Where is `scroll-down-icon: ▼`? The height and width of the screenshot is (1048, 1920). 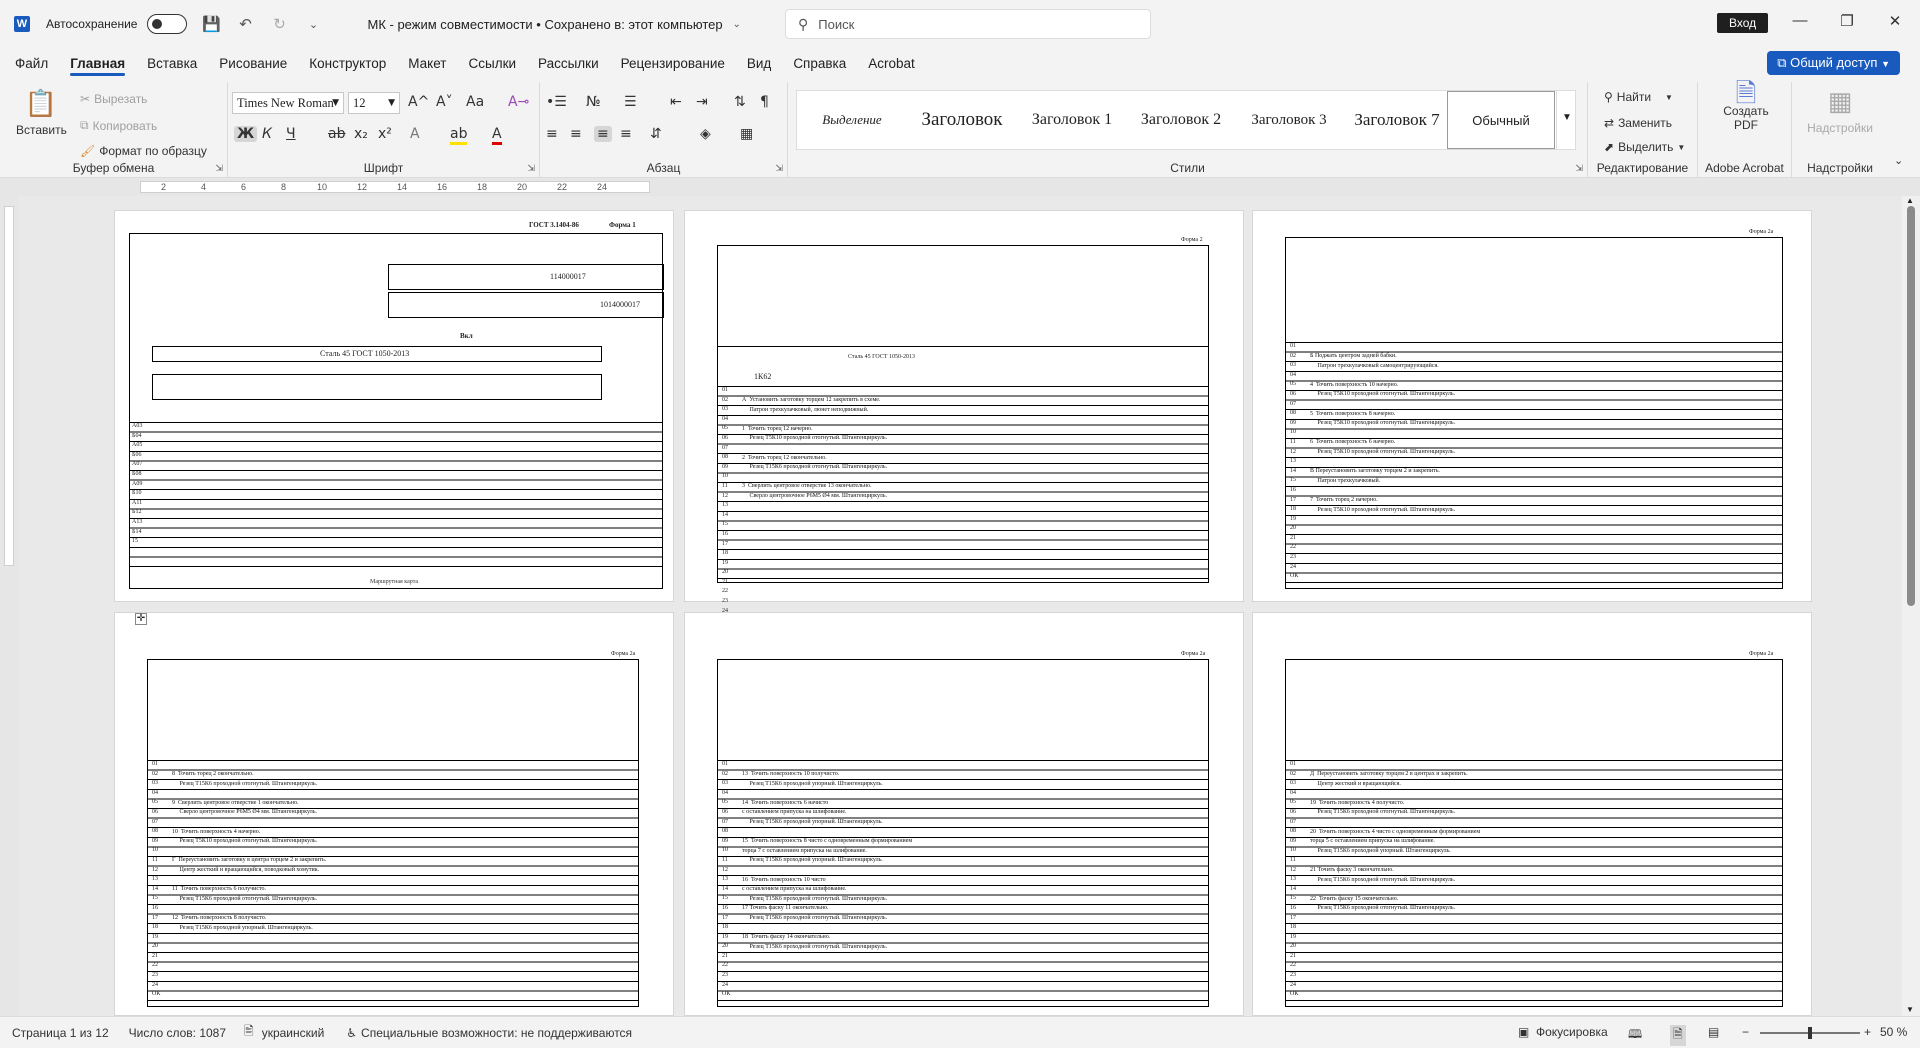
scroll-down-icon: ▼ is located at coordinates (1910, 1009).